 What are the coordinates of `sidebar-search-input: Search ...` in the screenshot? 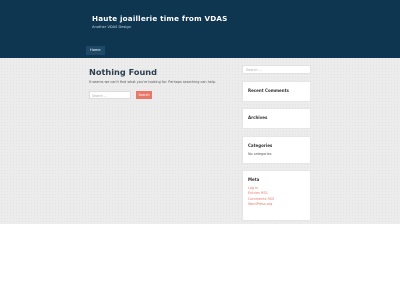 It's located at (276, 69).